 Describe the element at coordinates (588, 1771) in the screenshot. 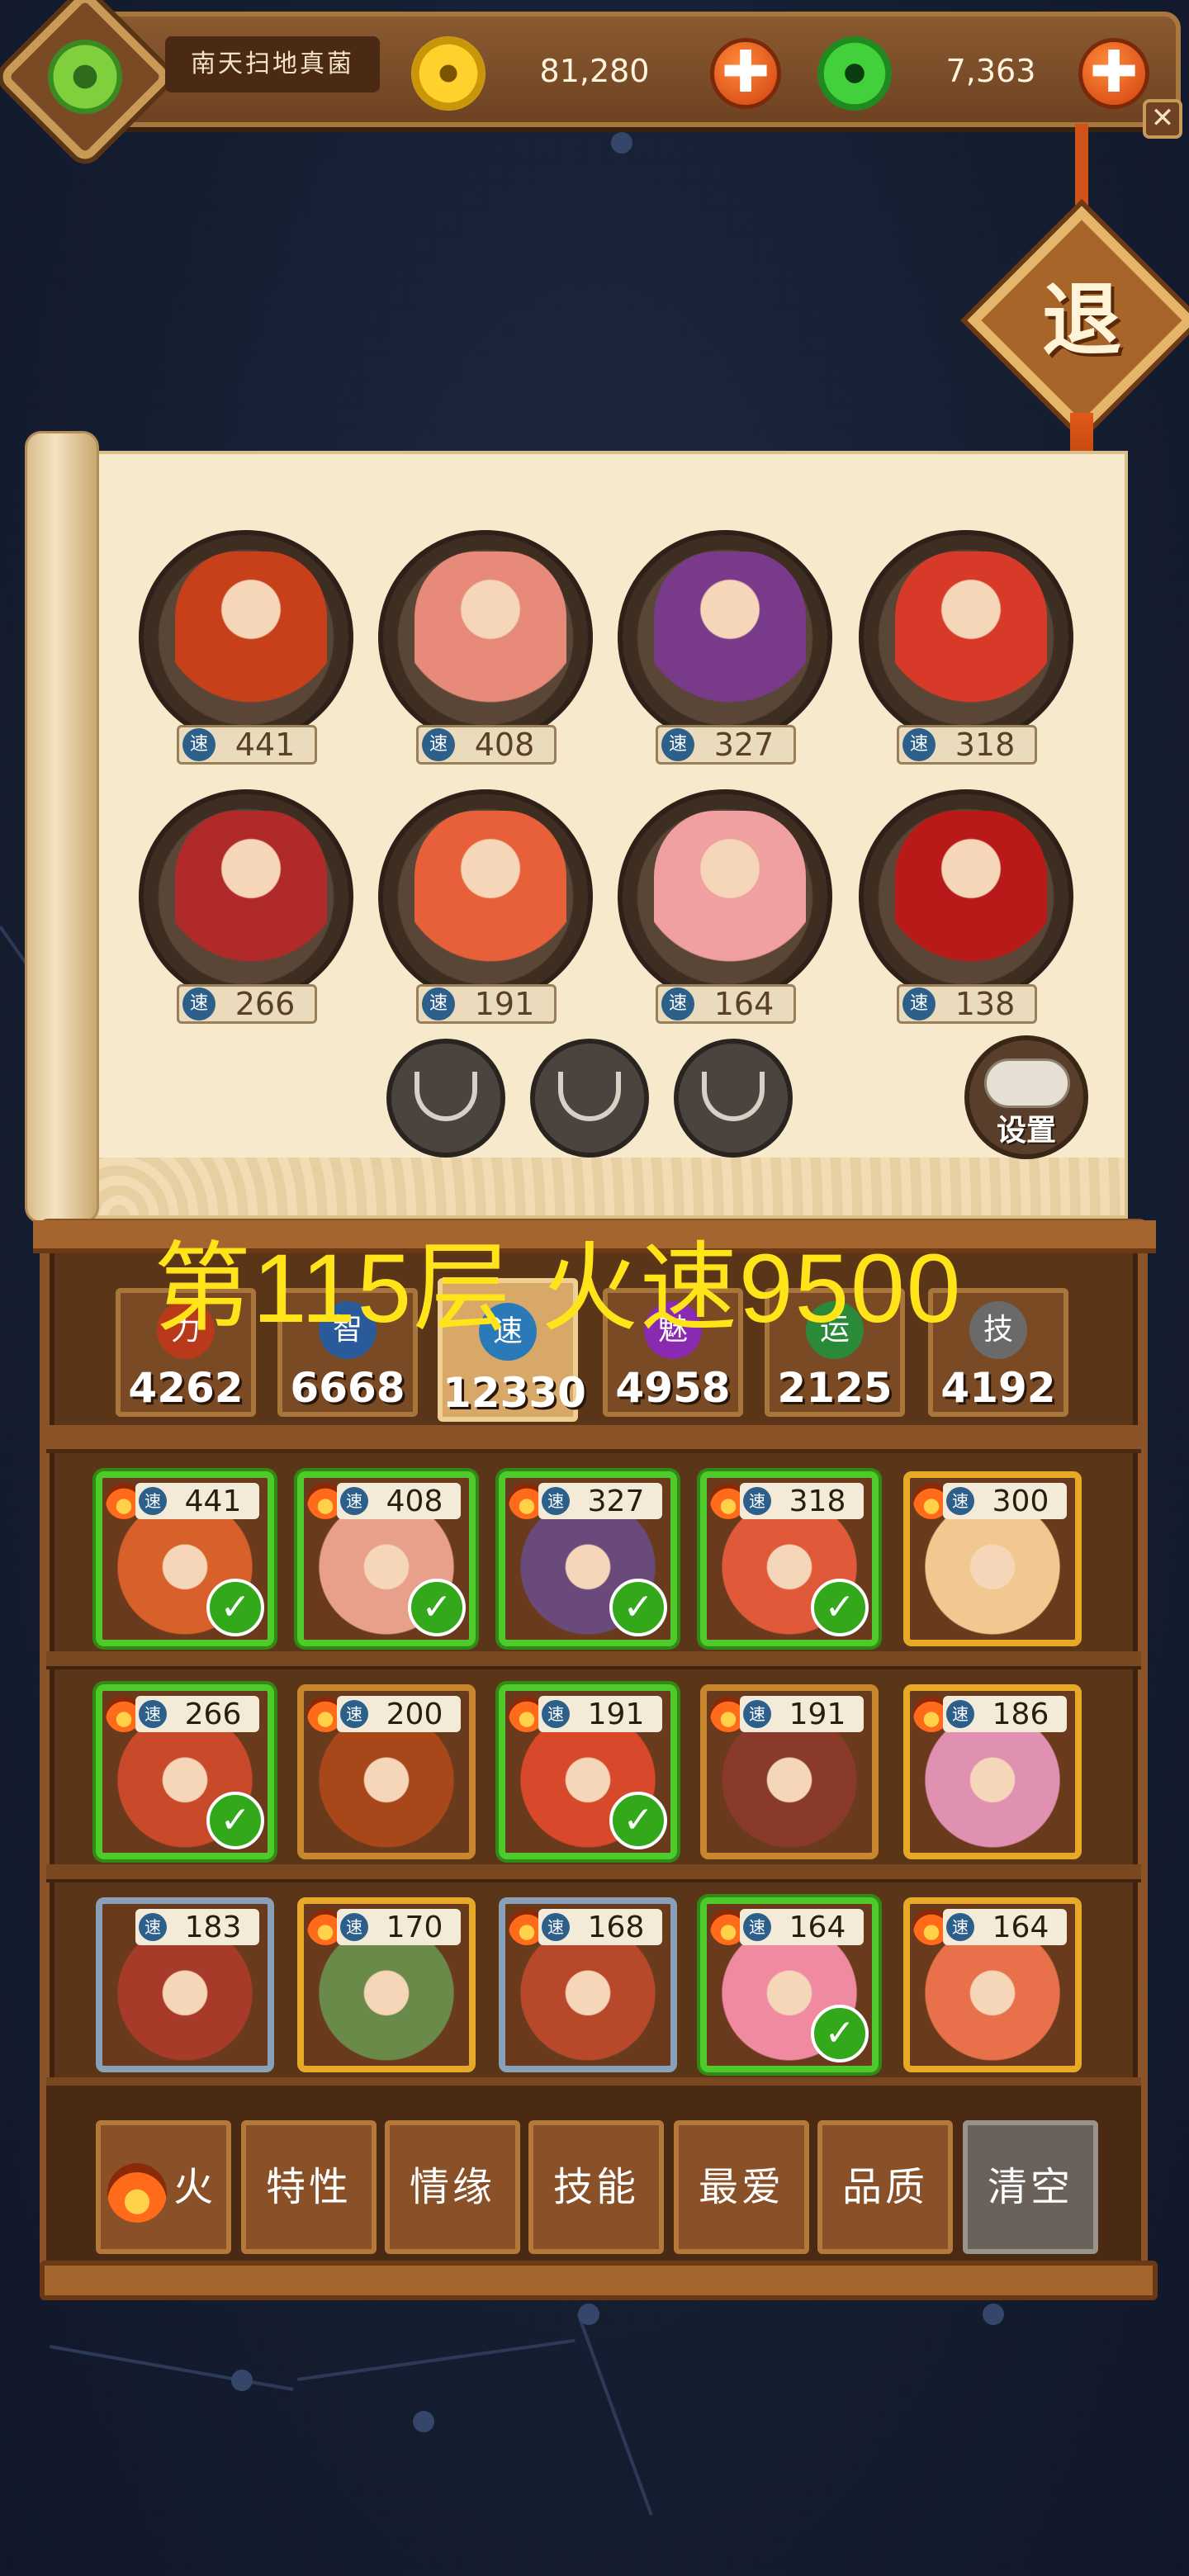

I see `hero-card: 速 191 ✓` at that location.